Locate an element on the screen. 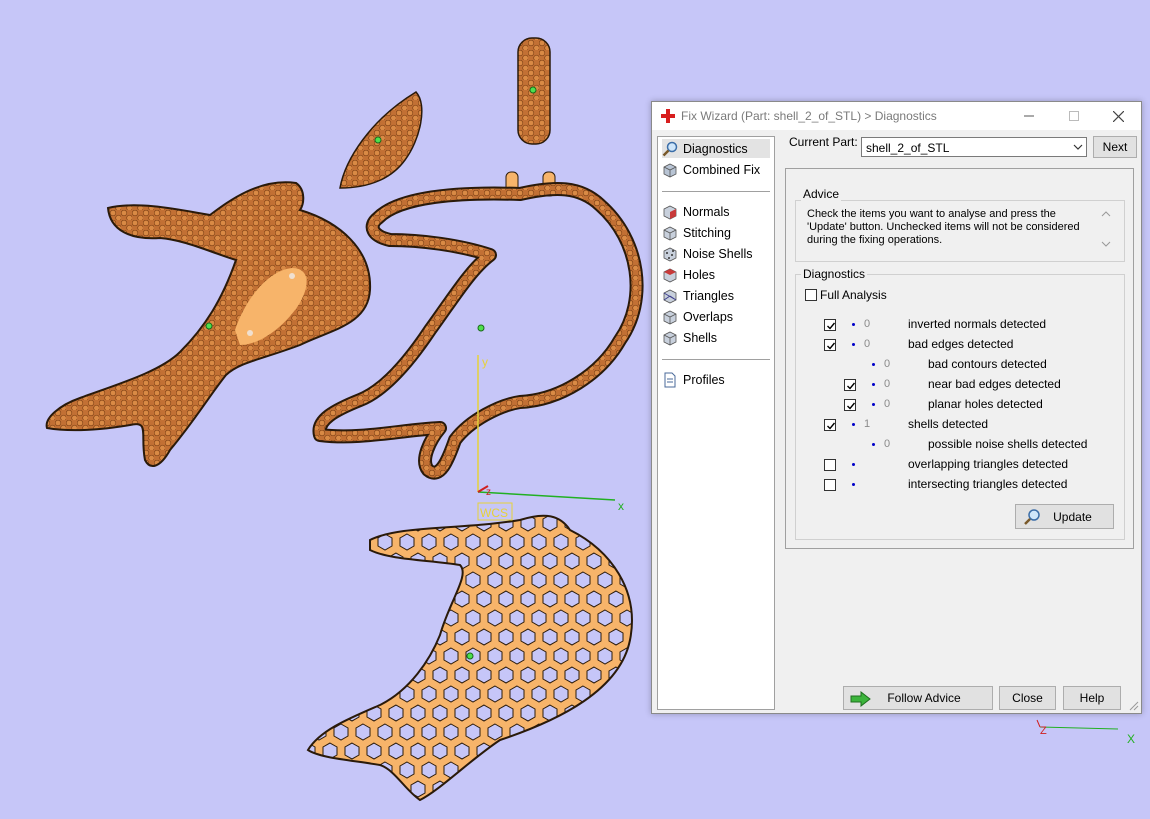 This screenshot has width=1150, height=819. next-button: Next is located at coordinates (1115, 147).